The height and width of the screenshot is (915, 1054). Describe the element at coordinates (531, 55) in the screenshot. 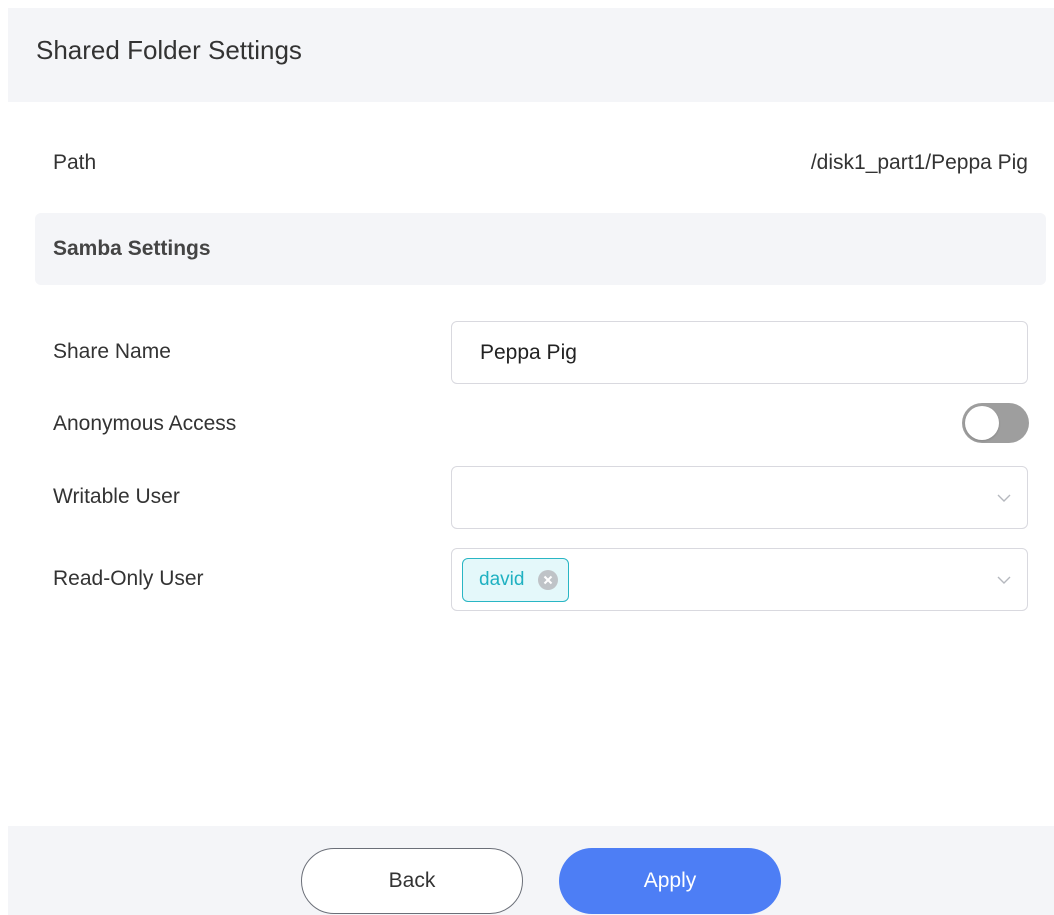

I see `page-header: Shared Folder Settings` at that location.